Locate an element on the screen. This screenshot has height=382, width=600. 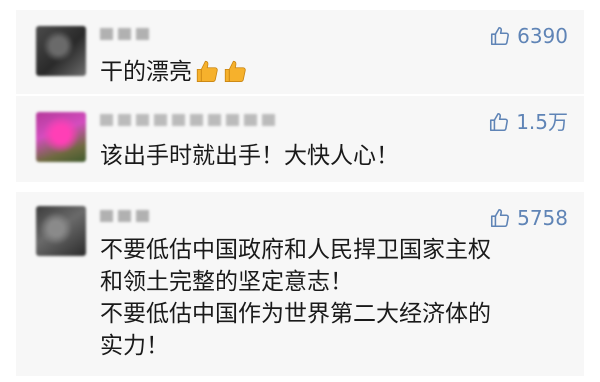
like-button: 1.5万 is located at coordinates (528, 122).